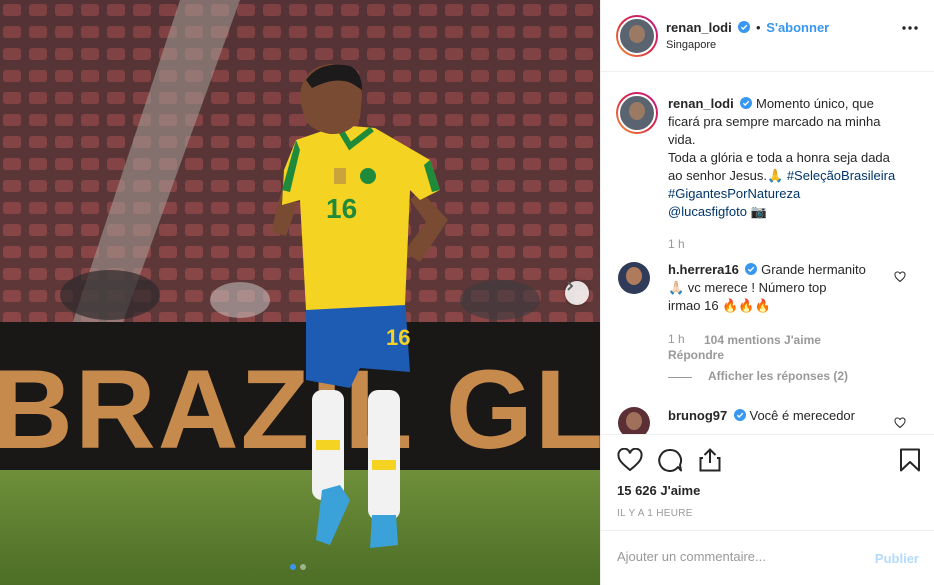 The image size is (934, 585). What do you see at coordinates (762, 340) in the screenshot?
I see `comment-likes: 104 mentions J'aime` at bounding box center [762, 340].